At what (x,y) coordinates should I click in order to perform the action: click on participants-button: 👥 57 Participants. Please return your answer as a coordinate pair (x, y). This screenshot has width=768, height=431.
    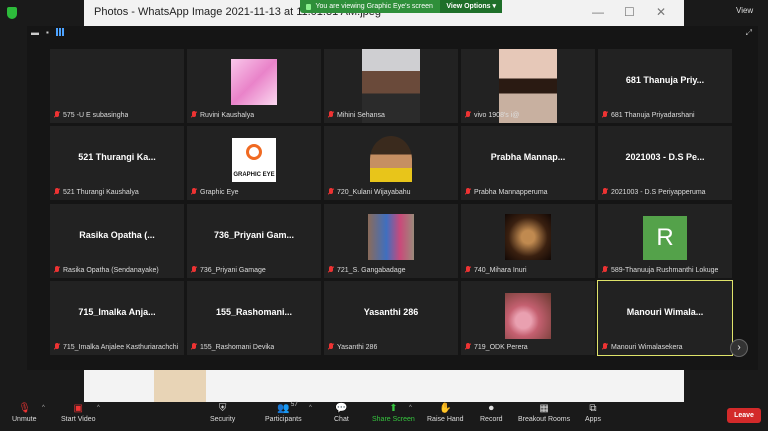
    Looking at the image, I should click on (283, 412).